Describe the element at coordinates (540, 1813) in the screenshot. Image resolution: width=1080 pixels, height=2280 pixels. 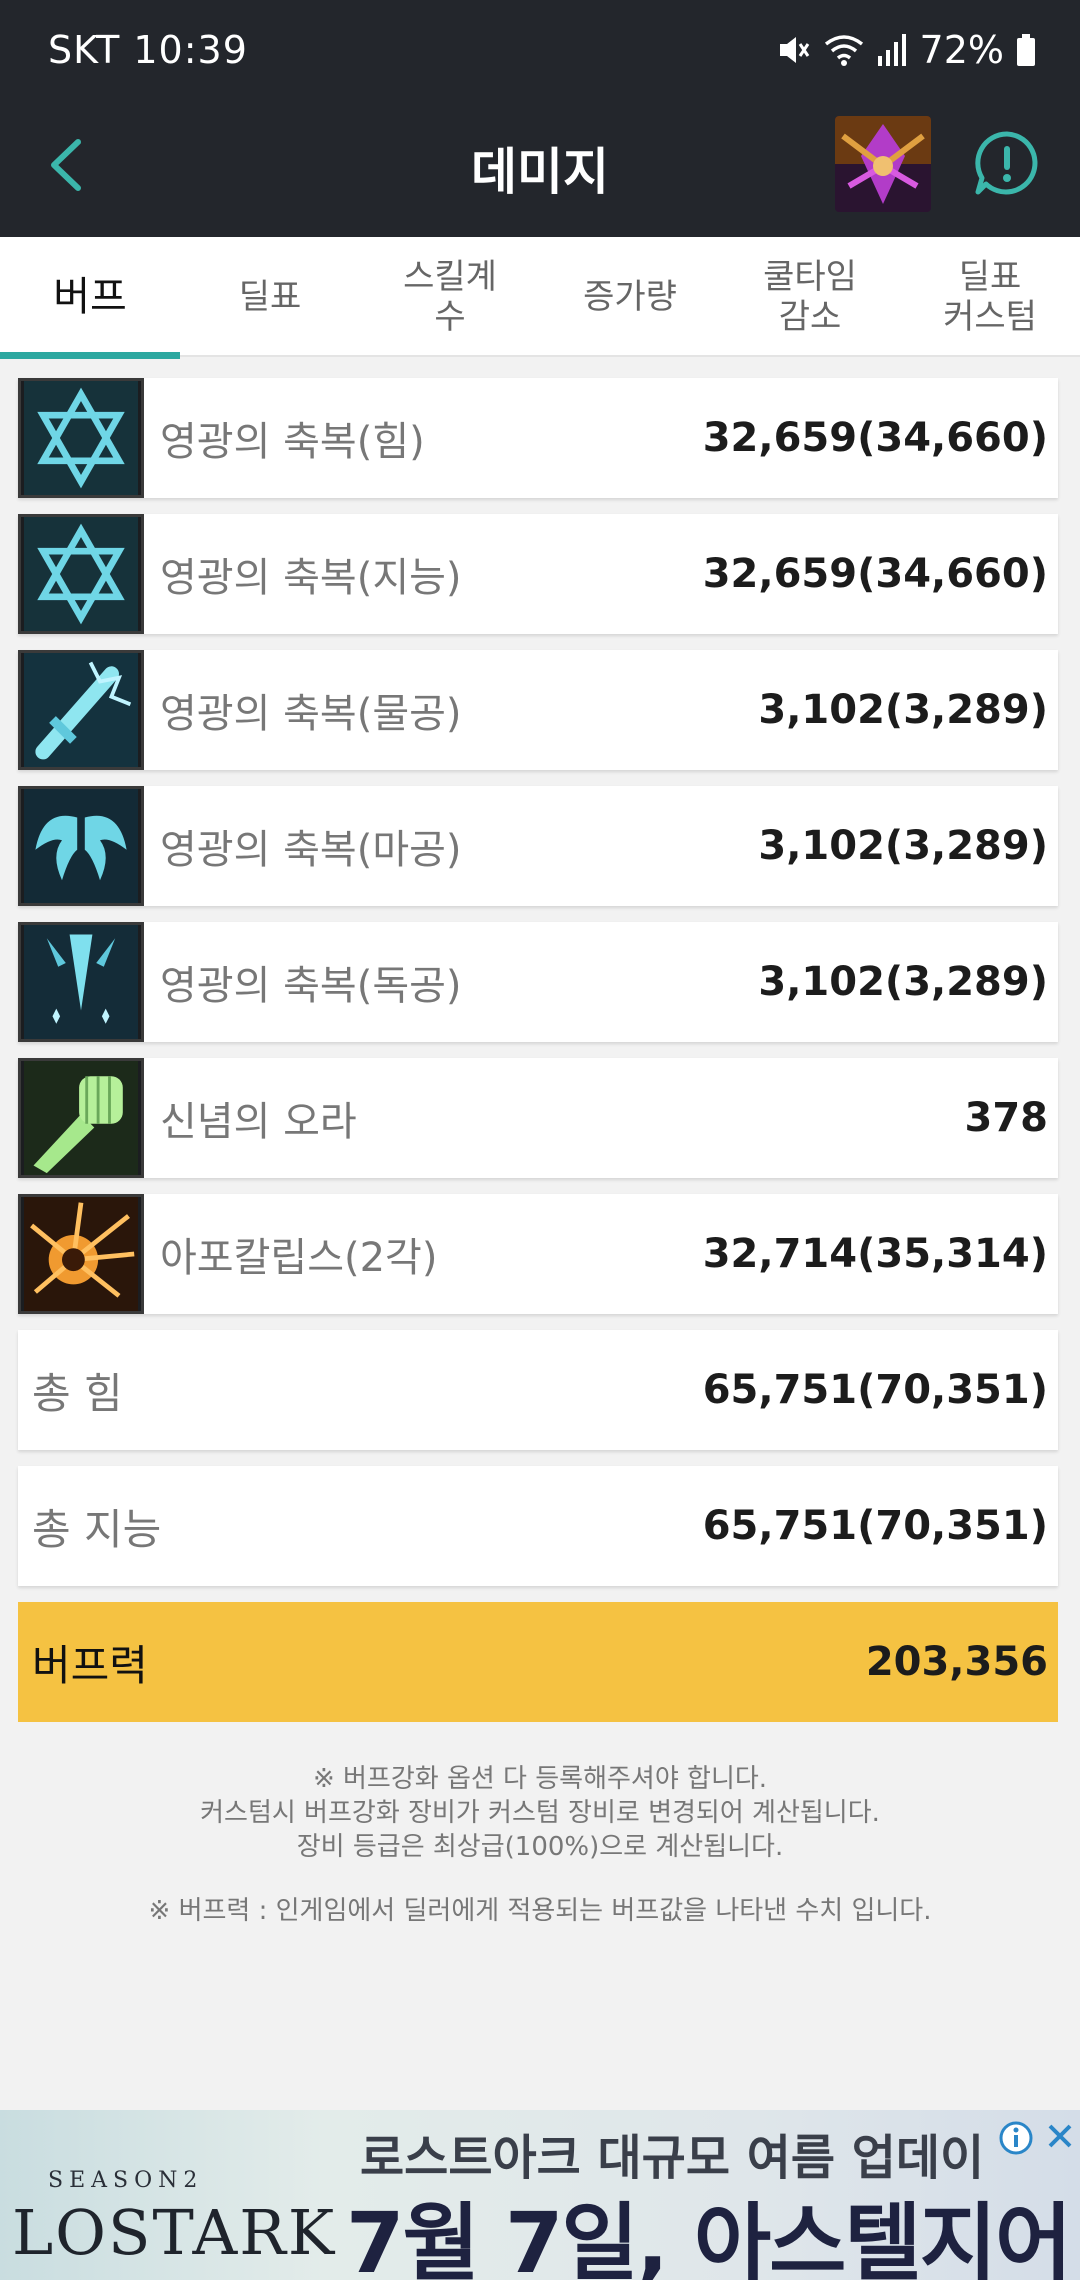
I see `note-line: 커스텀시 버프강화 장비가 커스텀 장비로 변경되어 계산됩니다.` at that location.